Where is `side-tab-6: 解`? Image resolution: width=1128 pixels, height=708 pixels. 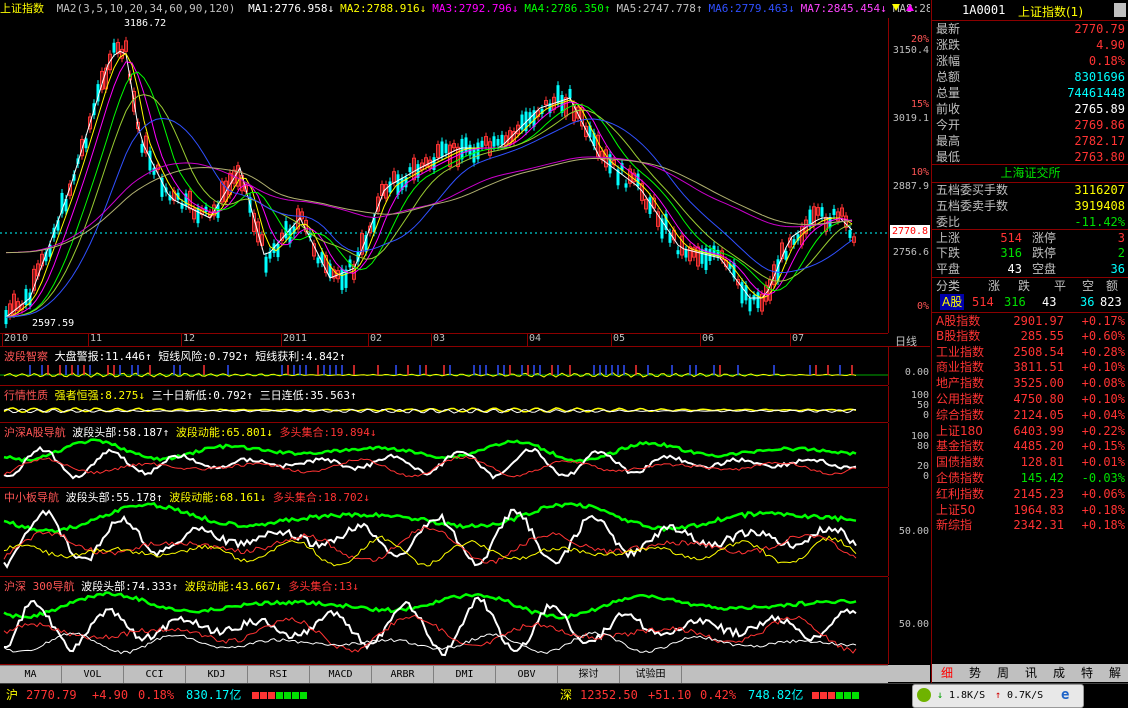
side-tab-6: 解 is located at coordinates (1115, 673).